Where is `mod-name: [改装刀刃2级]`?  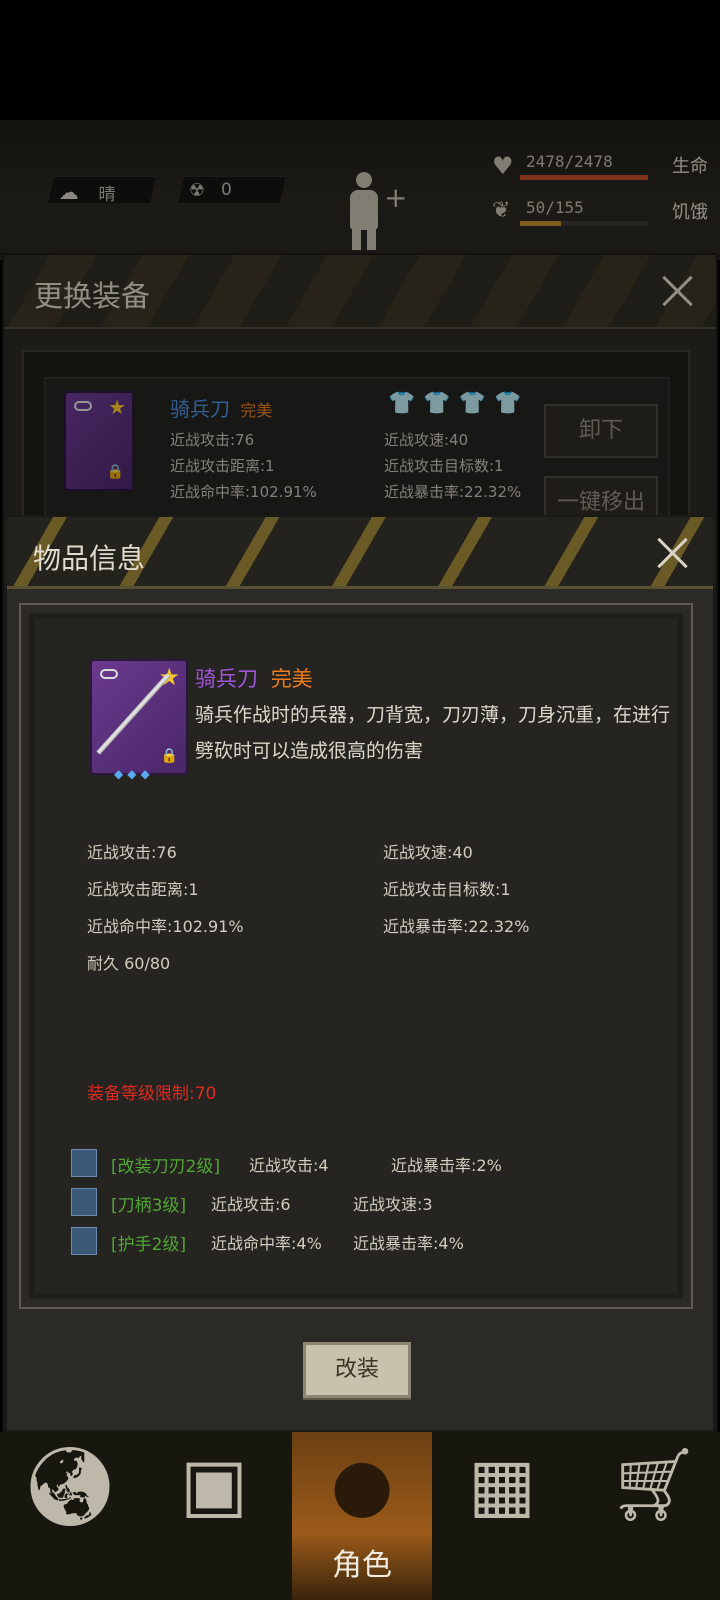 mod-name: [改装刀刃2级] is located at coordinates (166, 1167).